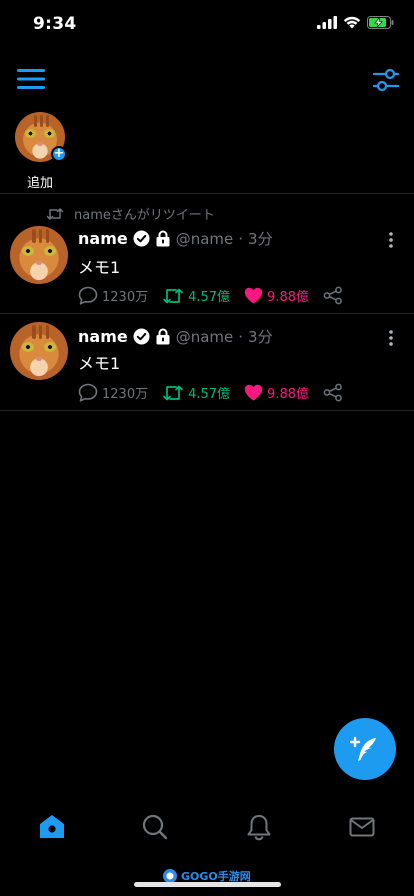  Describe the element at coordinates (259, 827) in the screenshot. I see `bell-icon` at that location.